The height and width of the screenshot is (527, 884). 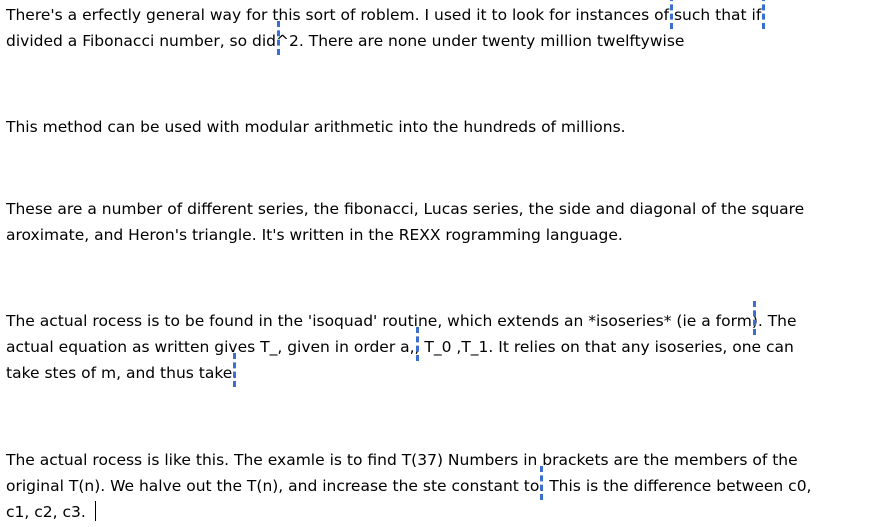 I want to click on text-cursor, so click(x=95, y=511).